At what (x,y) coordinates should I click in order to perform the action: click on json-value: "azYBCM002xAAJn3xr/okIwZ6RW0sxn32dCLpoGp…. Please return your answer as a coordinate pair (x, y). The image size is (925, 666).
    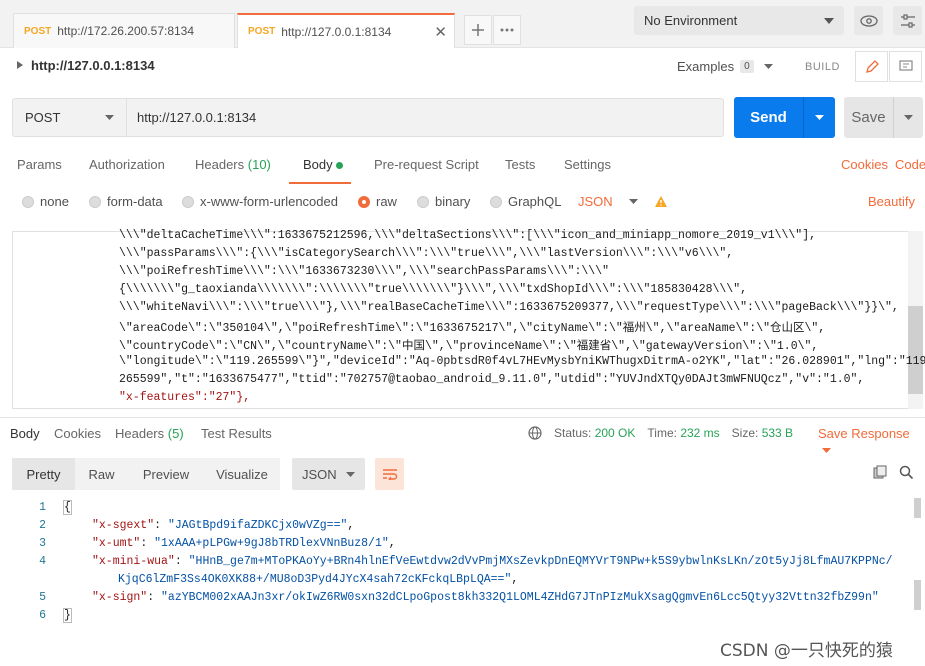
    Looking at the image, I should click on (520, 597).